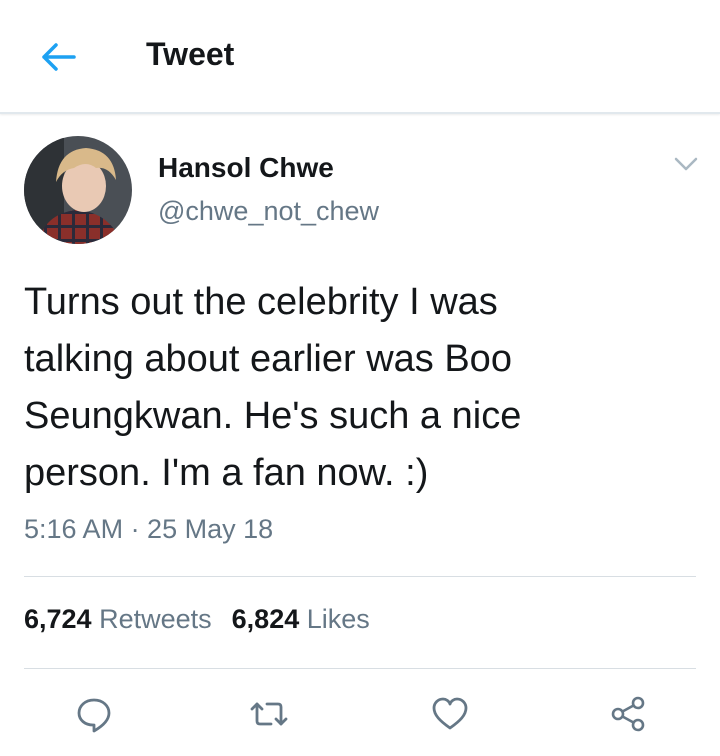 The image size is (720, 756). What do you see at coordinates (246, 168) in the screenshot?
I see `author-name: Hansol Chwe` at bounding box center [246, 168].